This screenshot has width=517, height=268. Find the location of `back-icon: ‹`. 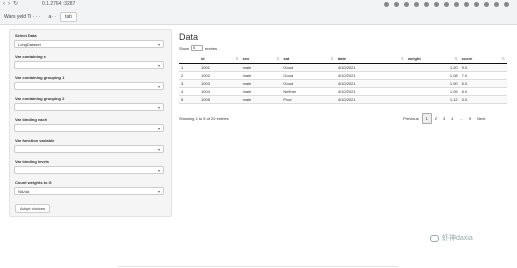

back-icon: ‹ is located at coordinates (4, 4).